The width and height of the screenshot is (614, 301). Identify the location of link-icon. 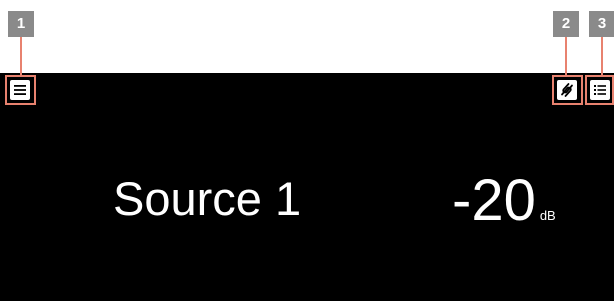
(567, 90).